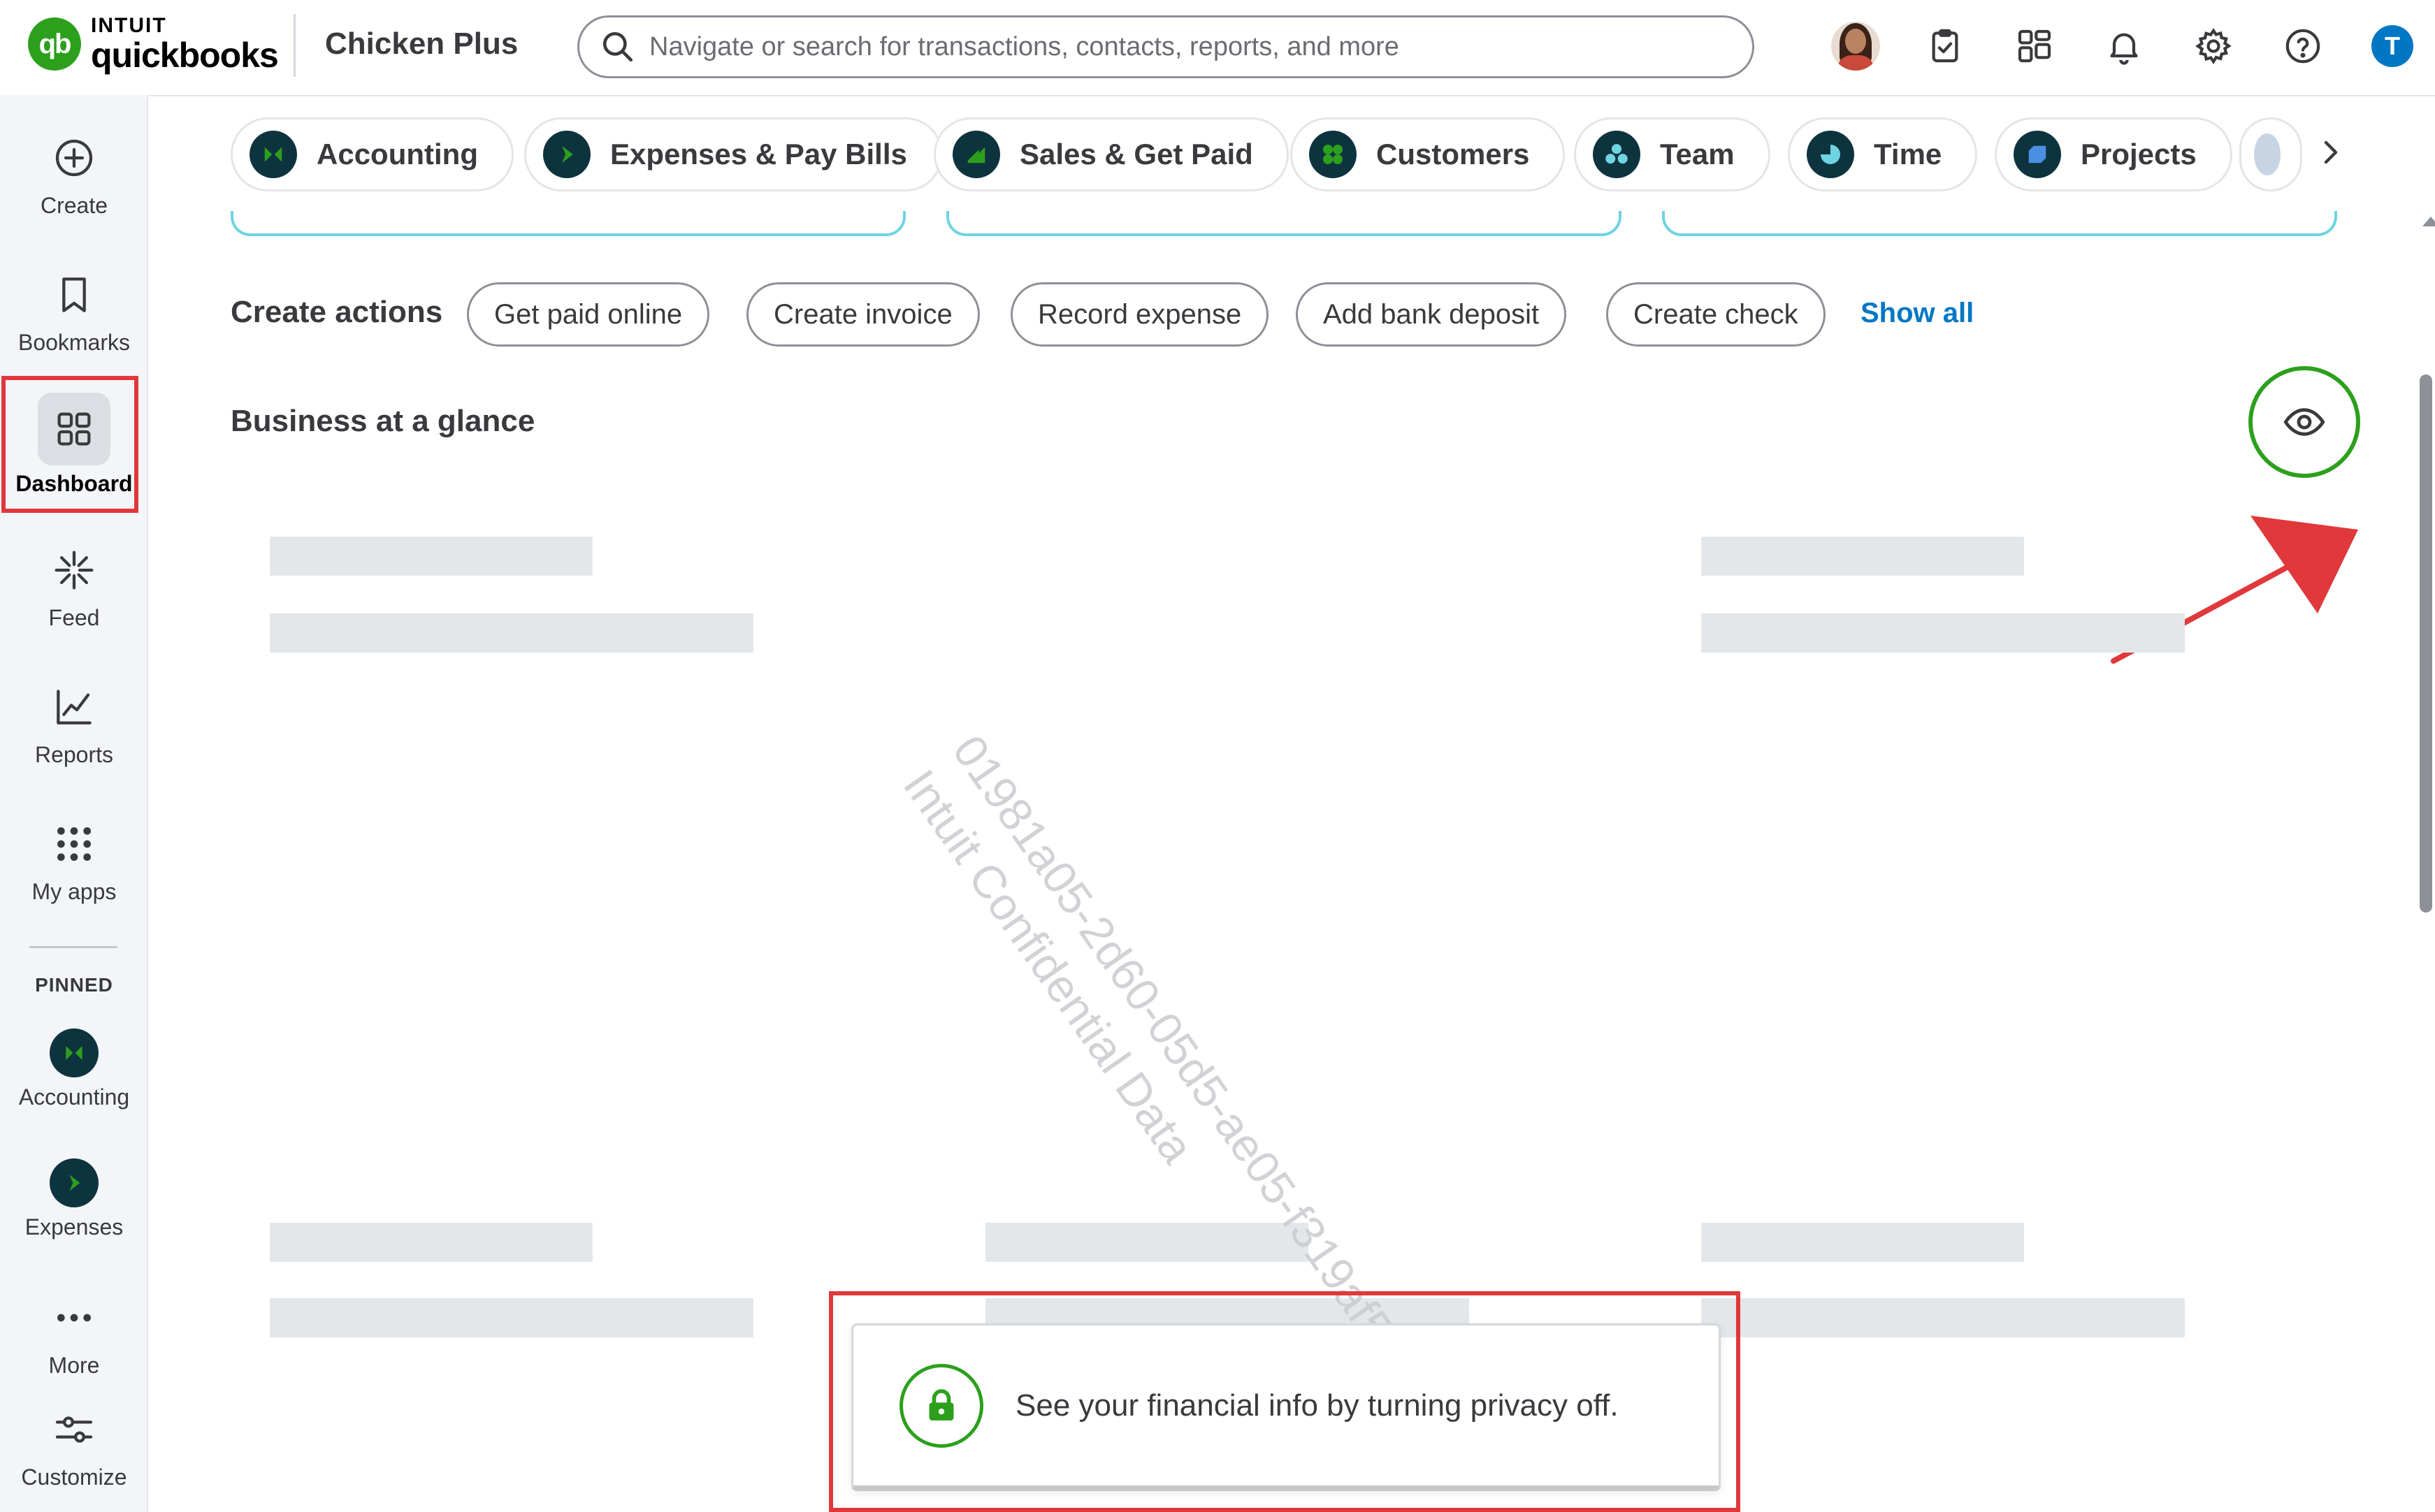 The width and height of the screenshot is (2435, 1512). What do you see at coordinates (422, 44) in the screenshot?
I see `company-name: Chicken Plus` at bounding box center [422, 44].